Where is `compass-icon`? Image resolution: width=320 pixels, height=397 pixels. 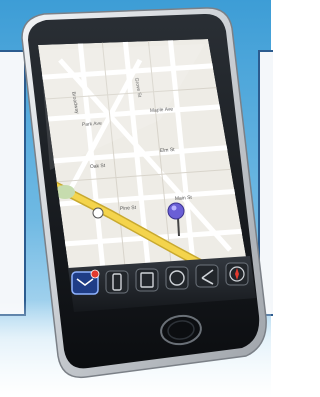
compass-icon is located at coordinates (237, 274).